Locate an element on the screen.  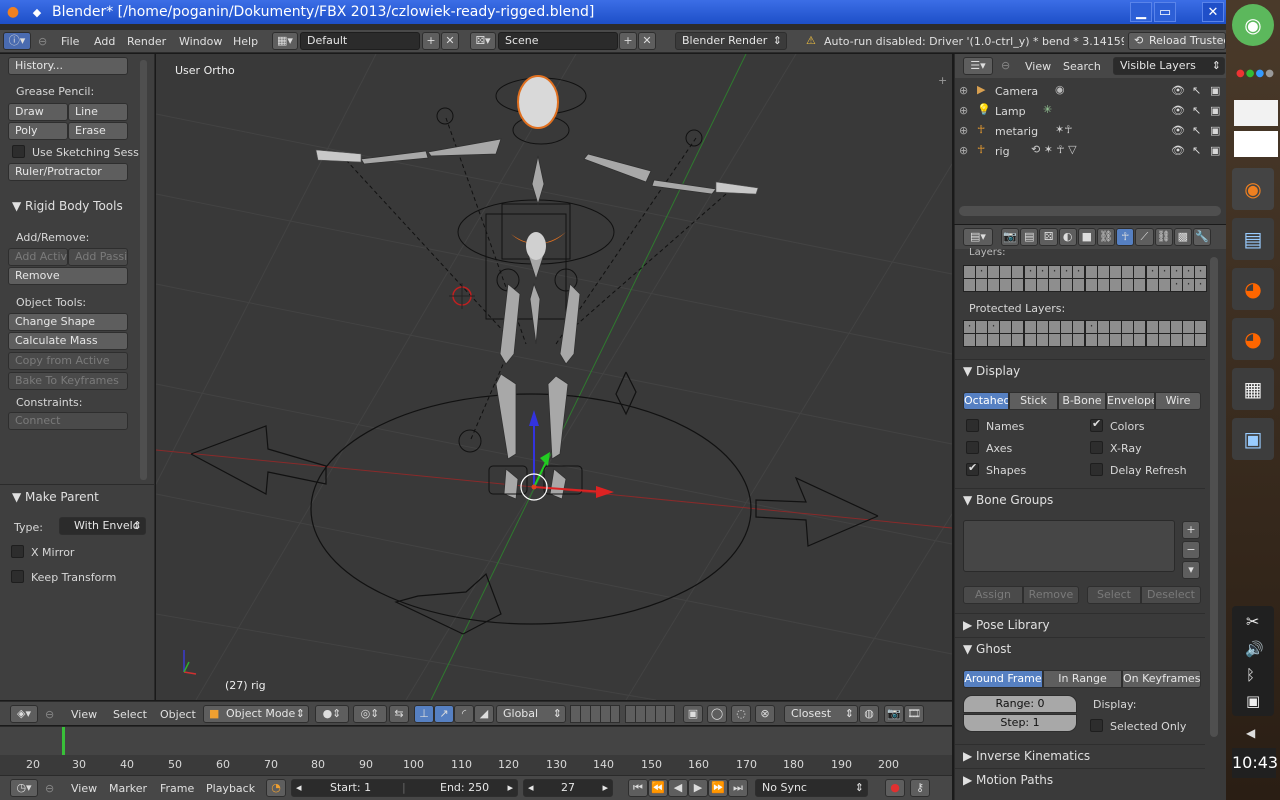
display-settings-app-icon: ▣ is located at coordinates (1253, 439).